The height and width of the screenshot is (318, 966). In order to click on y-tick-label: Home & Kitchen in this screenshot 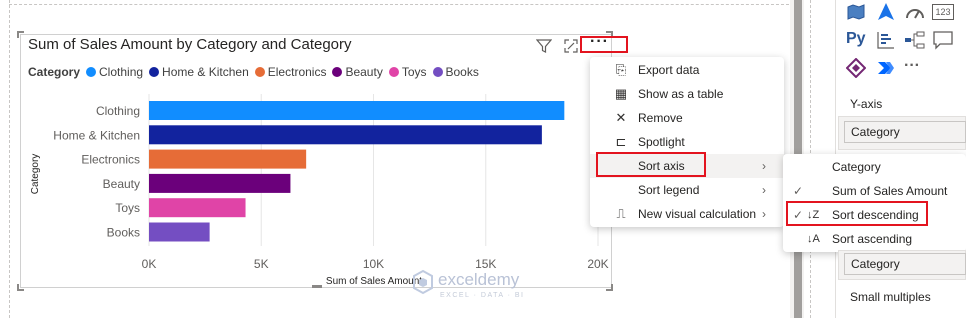, I will do `click(96, 135)`.